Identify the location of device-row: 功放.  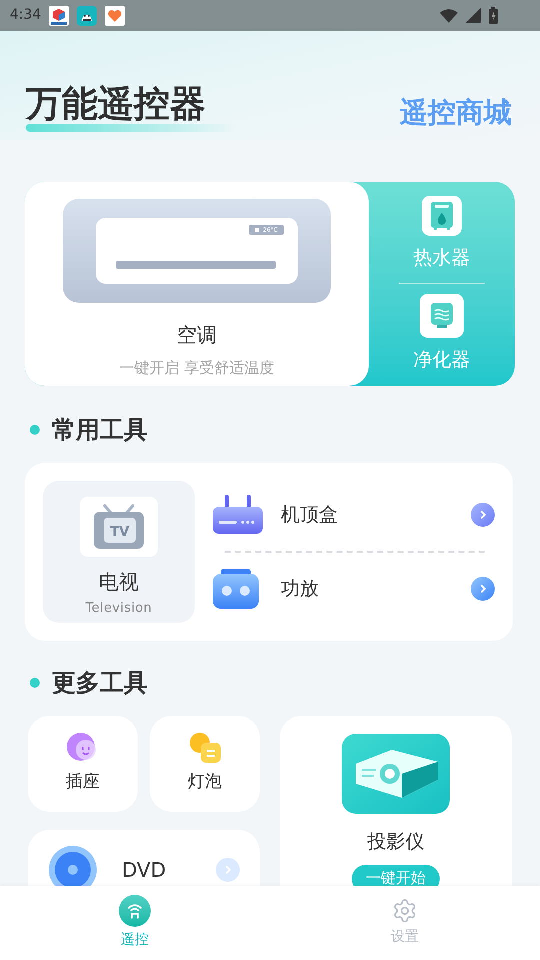
(354, 589).